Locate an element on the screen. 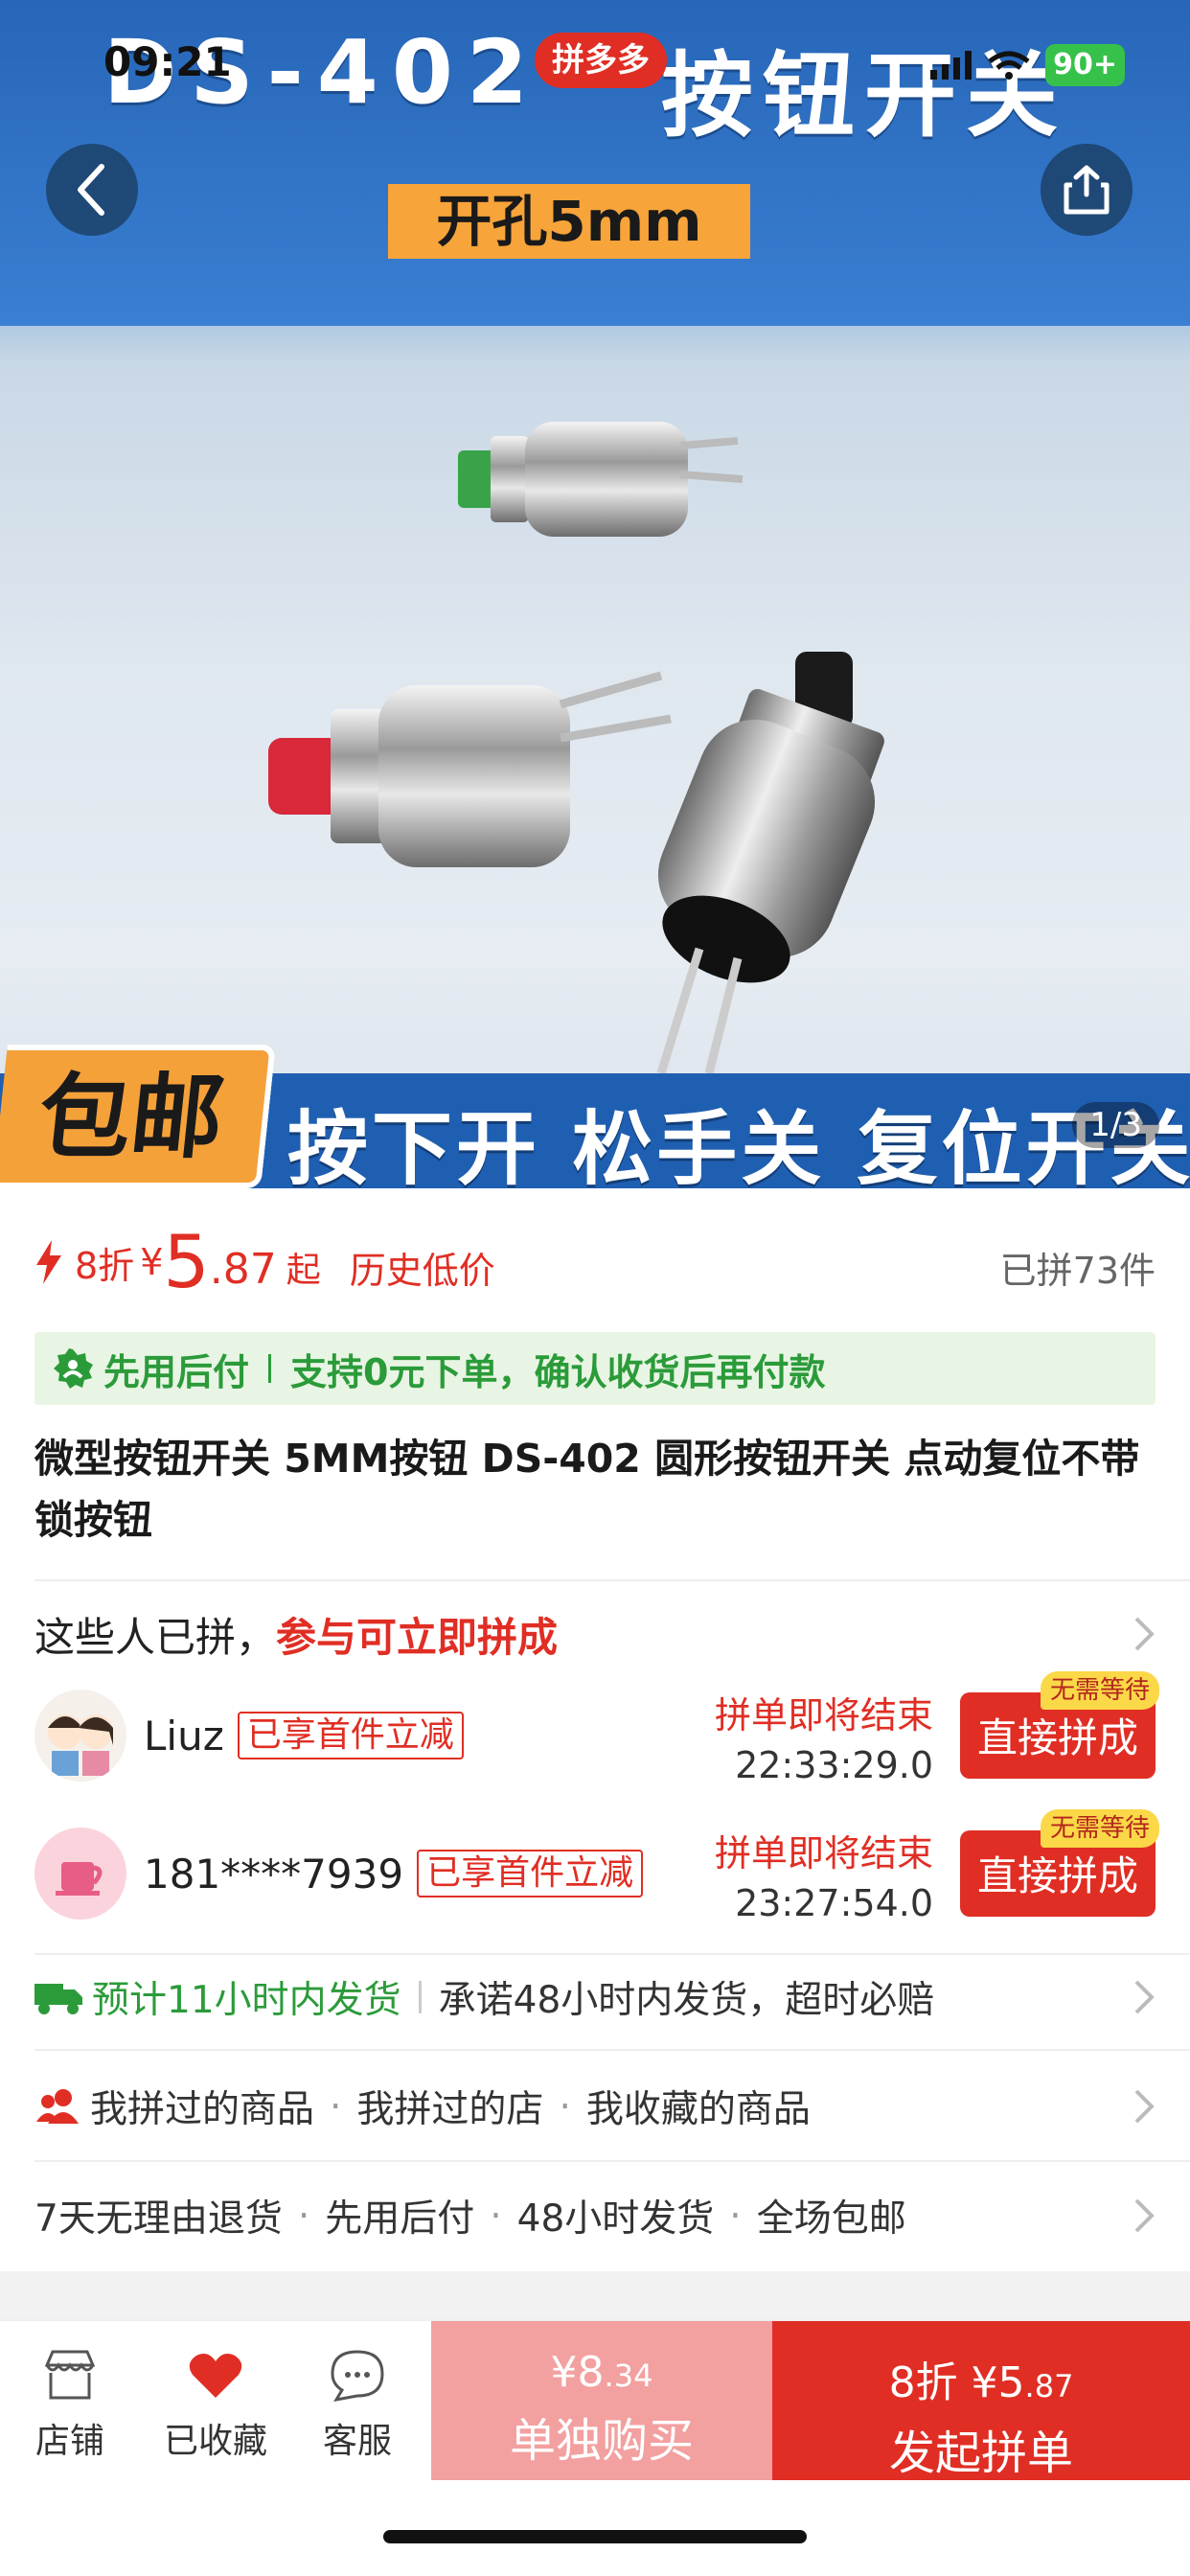  favorited-label: 已收藏 is located at coordinates (215, 2441).